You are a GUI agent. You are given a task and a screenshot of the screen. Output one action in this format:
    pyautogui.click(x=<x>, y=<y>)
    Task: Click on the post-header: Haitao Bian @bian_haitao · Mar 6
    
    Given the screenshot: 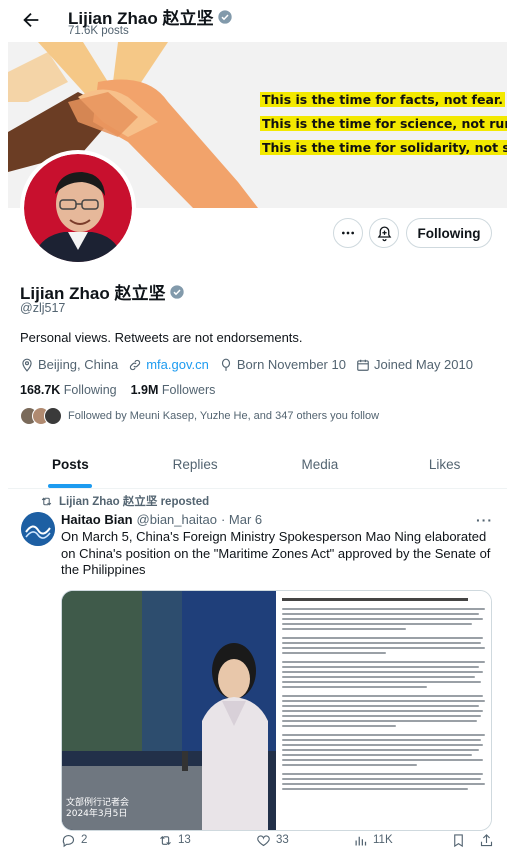 What is the action you would take?
    pyautogui.click(x=161, y=519)
    